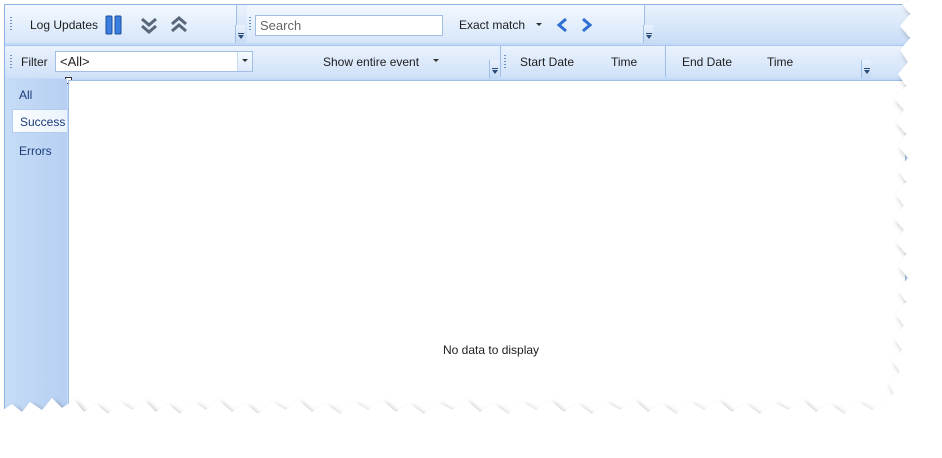 Image resolution: width=942 pixels, height=458 pixels. Describe the element at coordinates (75, 61) in the screenshot. I see `filter-value: <All>` at that location.